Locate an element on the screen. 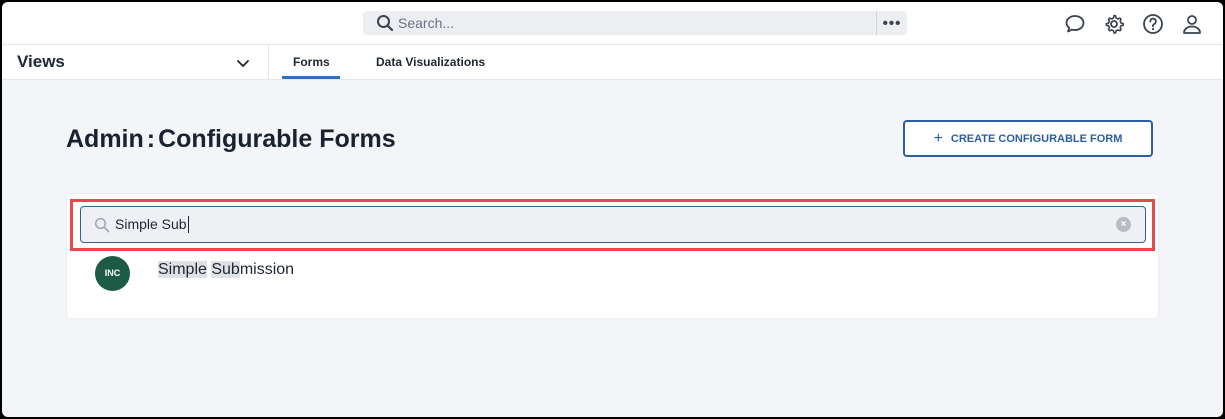  list-item: INC Simple Submission is located at coordinates (194, 273).